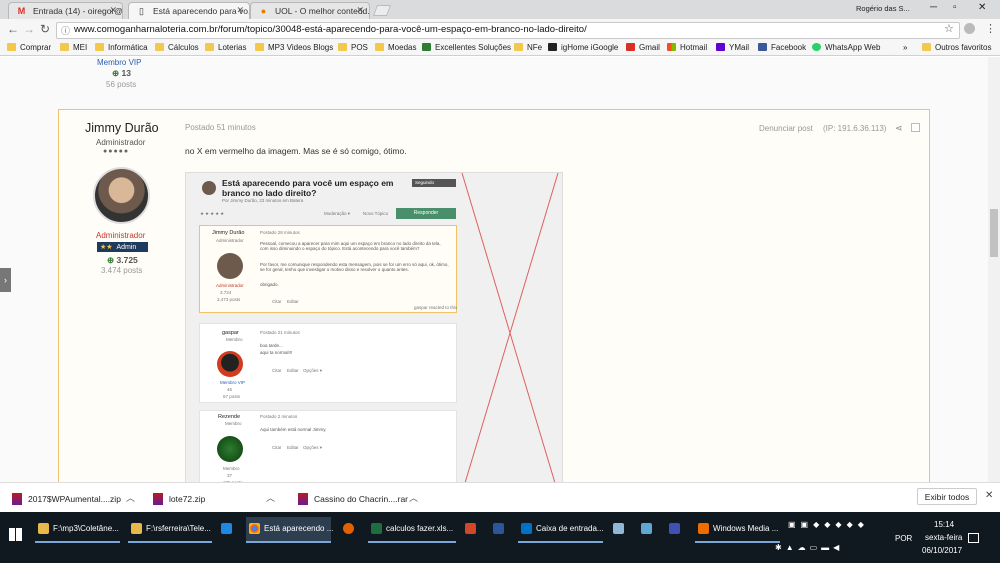 This screenshot has width=1000, height=563. I want to click on show-all-downloads-button: Exibir todos, so click(947, 496).